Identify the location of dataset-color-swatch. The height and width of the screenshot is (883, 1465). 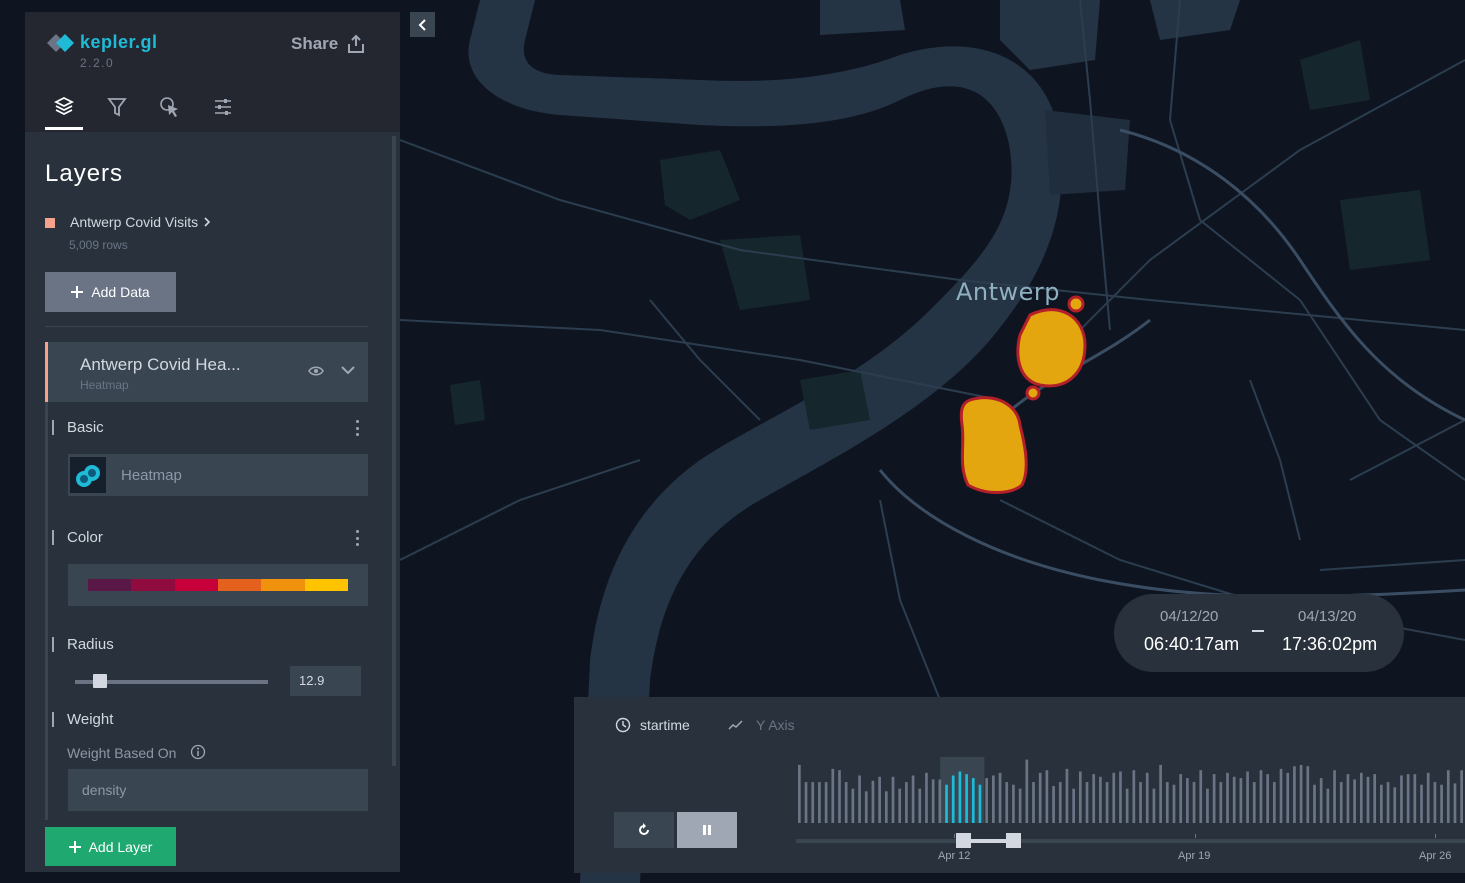
(50, 223).